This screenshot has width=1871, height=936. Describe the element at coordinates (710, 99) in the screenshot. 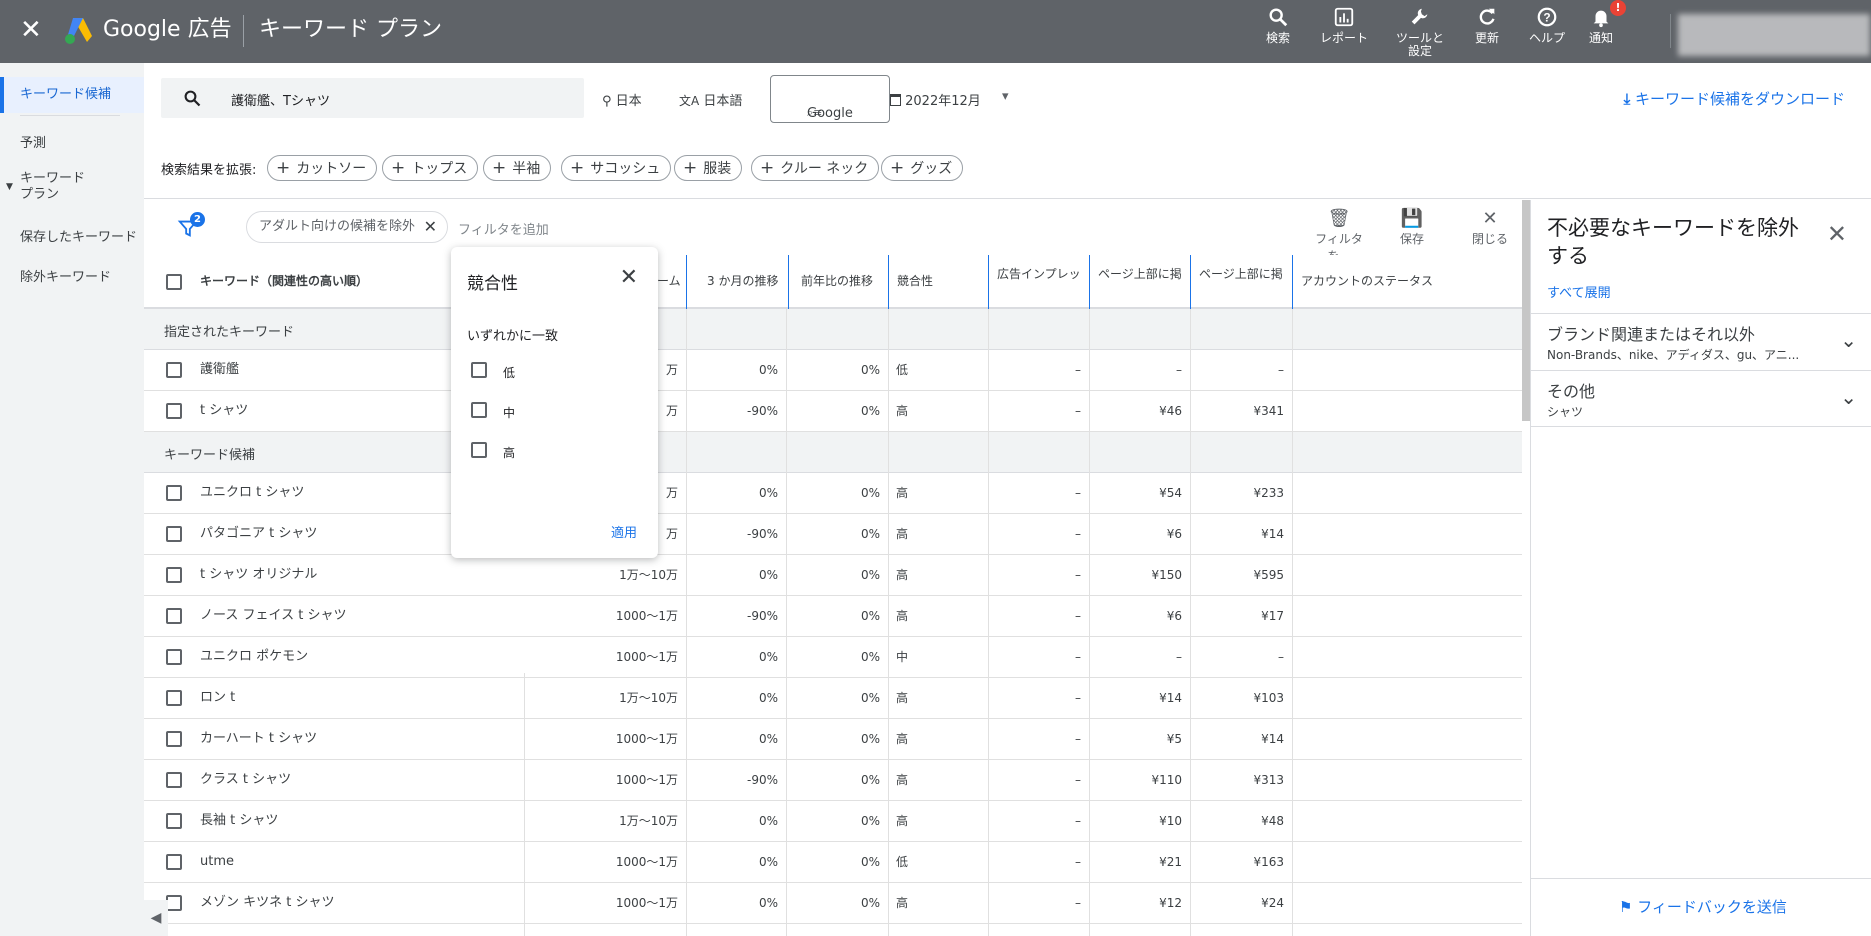

I see `language-selector: 文A 日本語` at that location.